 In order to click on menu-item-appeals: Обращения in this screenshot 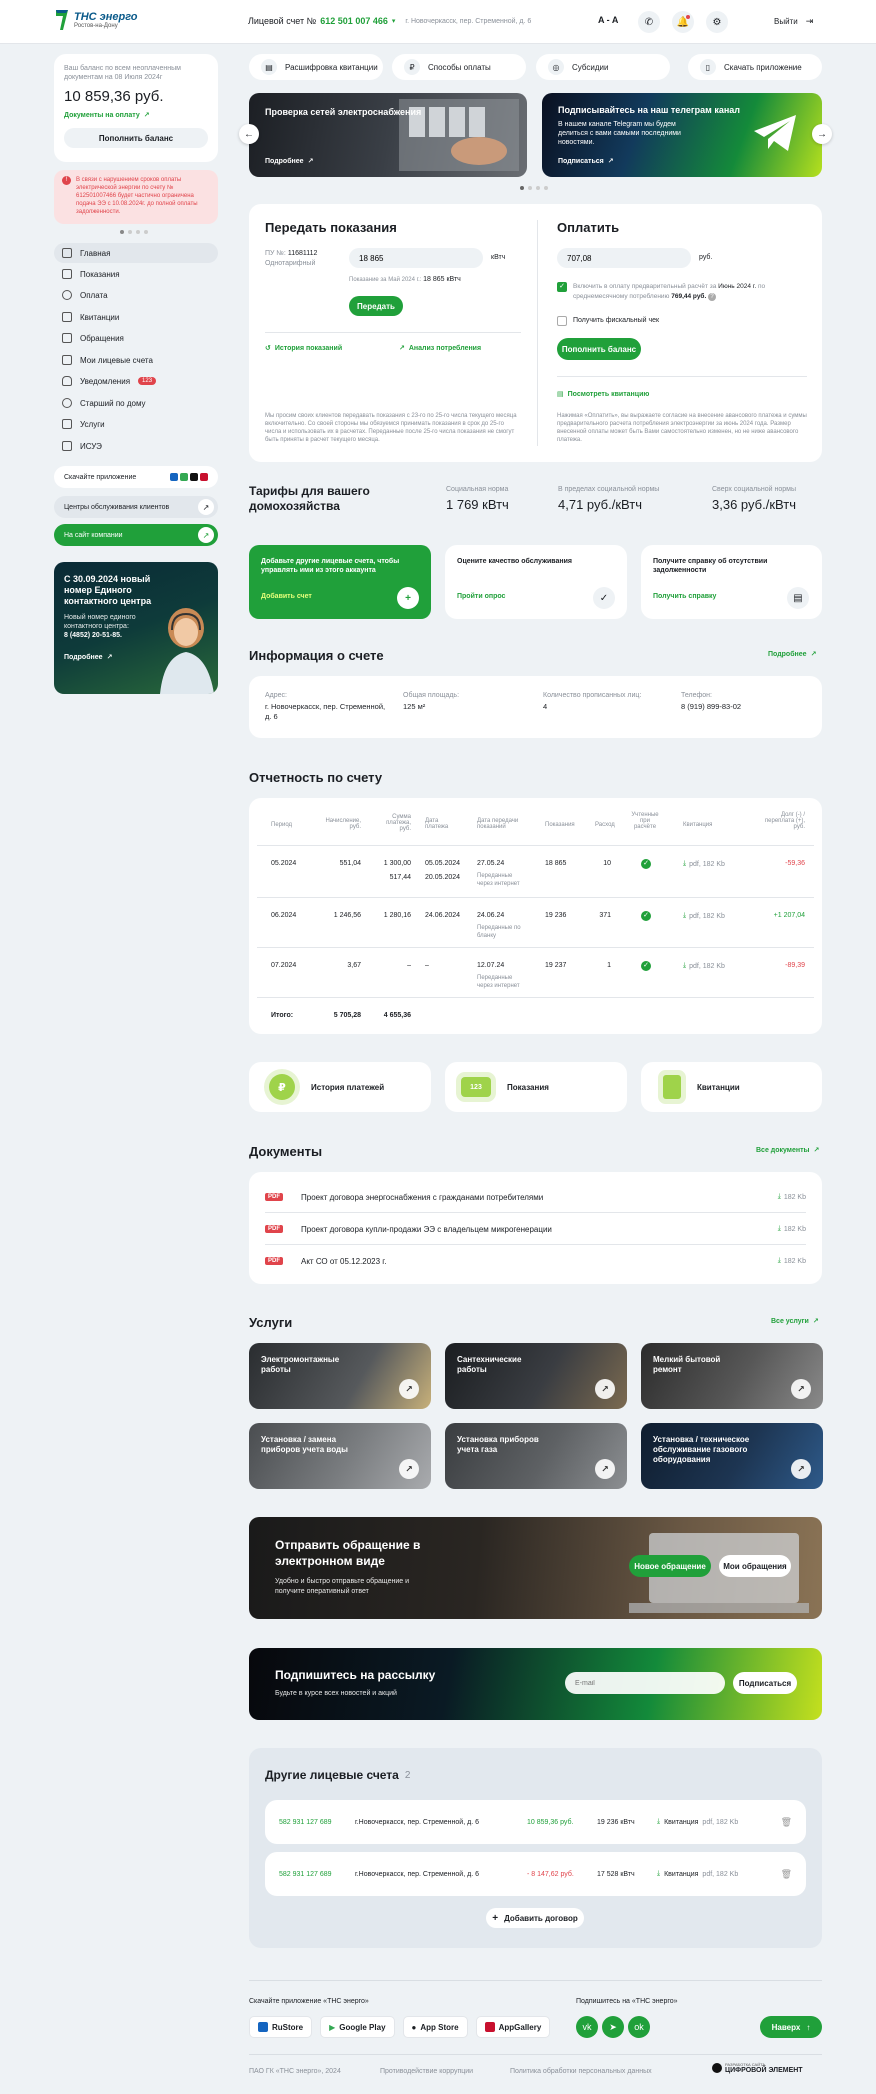, I will do `click(93, 338)`.